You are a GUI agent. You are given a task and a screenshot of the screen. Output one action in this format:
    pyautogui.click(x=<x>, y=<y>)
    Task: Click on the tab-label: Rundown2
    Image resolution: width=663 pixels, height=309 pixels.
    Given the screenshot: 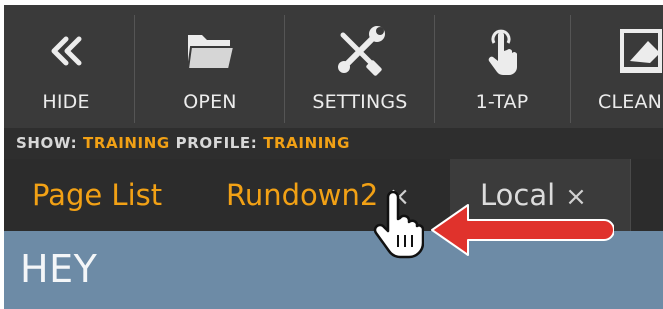 What is the action you would take?
    pyautogui.click(x=302, y=195)
    